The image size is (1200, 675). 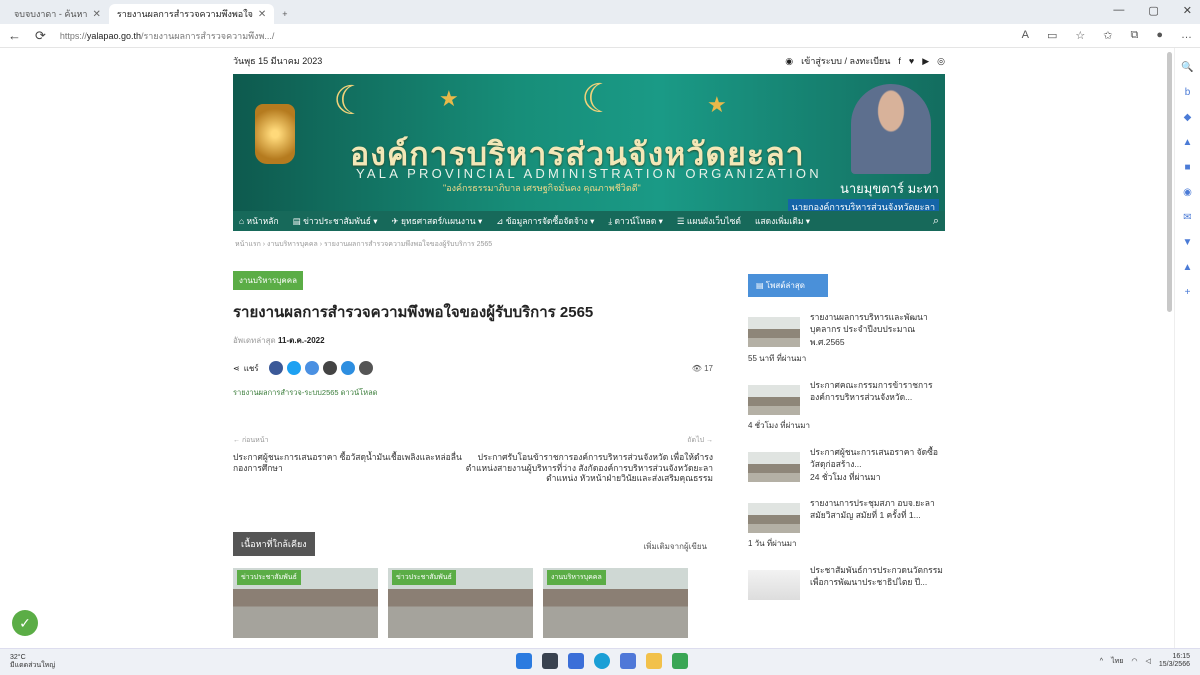 What do you see at coordinates (1107, 35) in the screenshot?
I see `favorites-icon: ✩` at bounding box center [1107, 35].